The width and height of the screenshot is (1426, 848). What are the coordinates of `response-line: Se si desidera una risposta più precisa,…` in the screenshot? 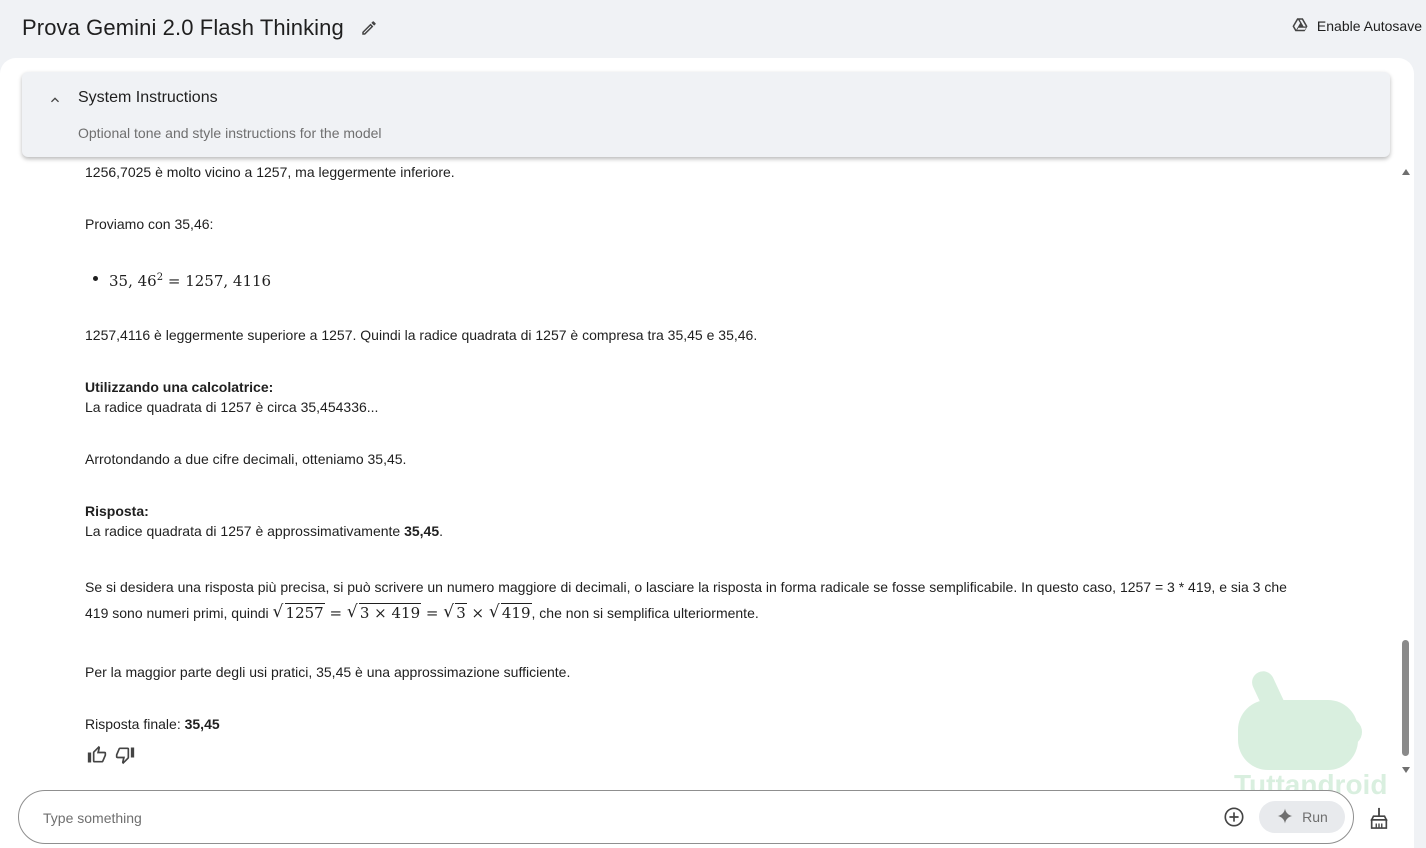 It's located at (686, 587).